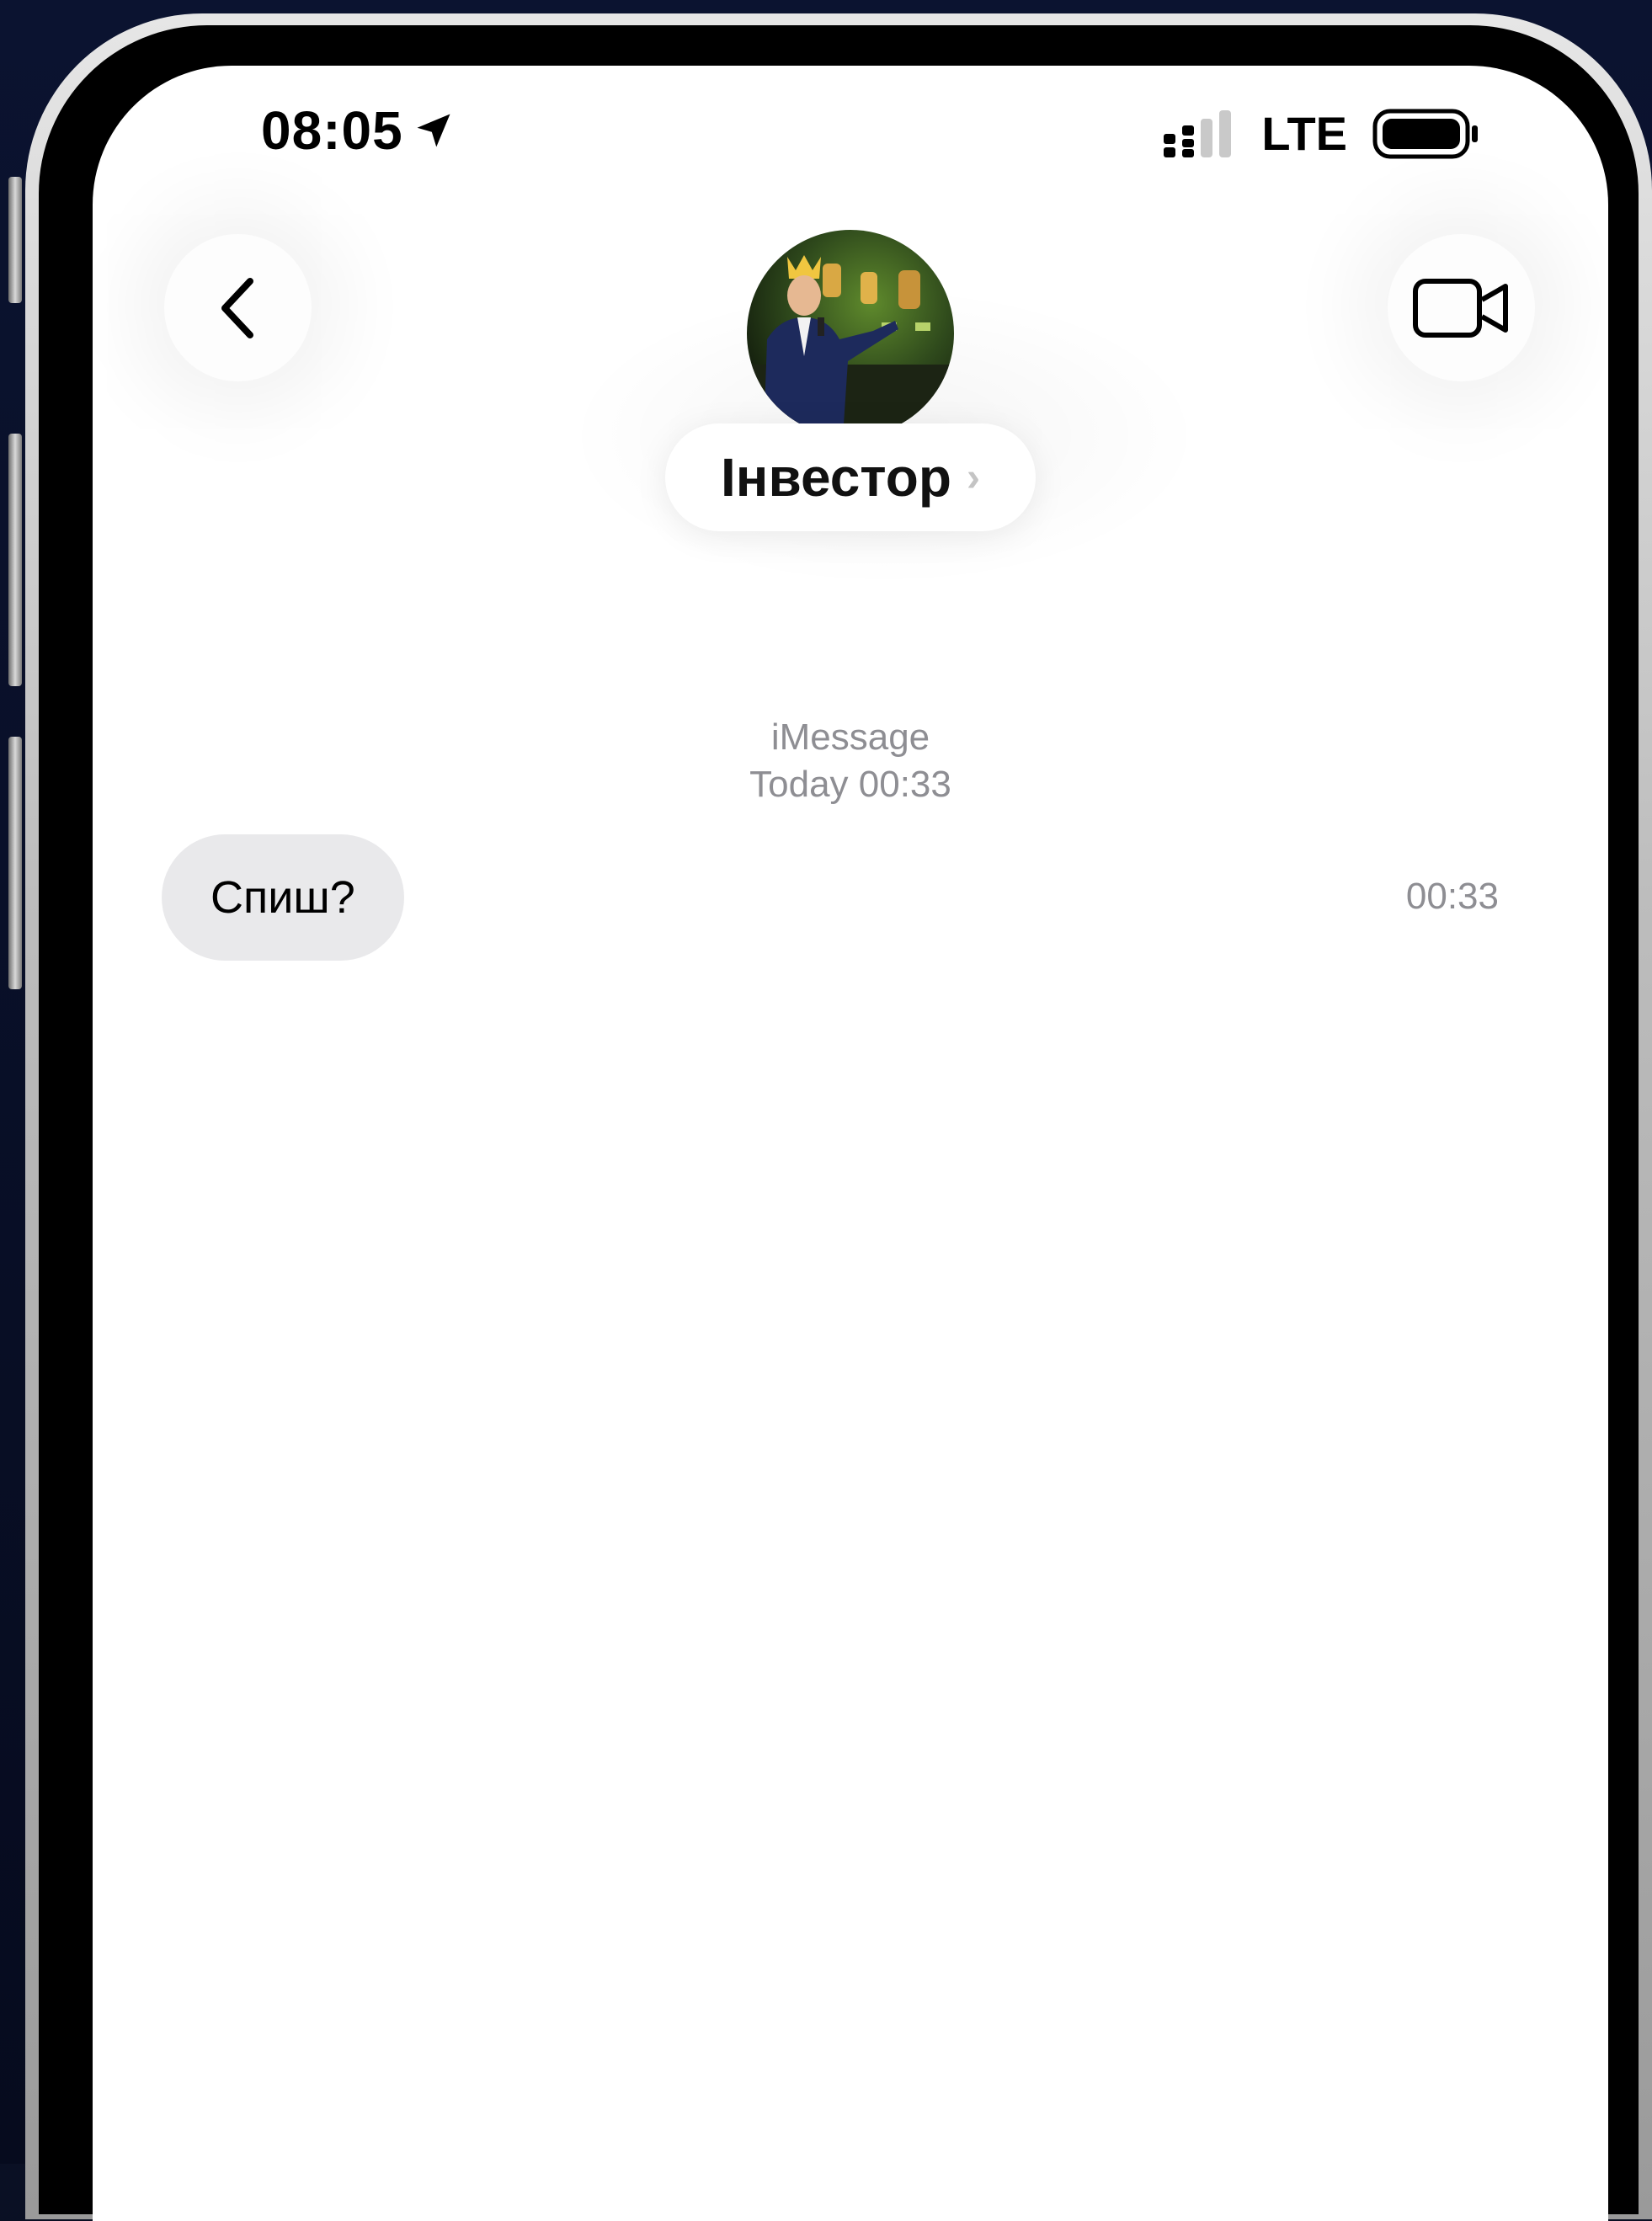 This screenshot has height=2221, width=1652. Describe the element at coordinates (850, 785) in the screenshot. I see `conversation-date: Today 00:33` at that location.